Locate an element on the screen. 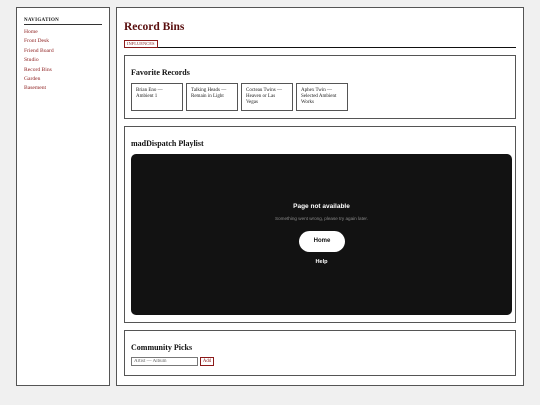  page-title: Record Bins is located at coordinates (154, 27).